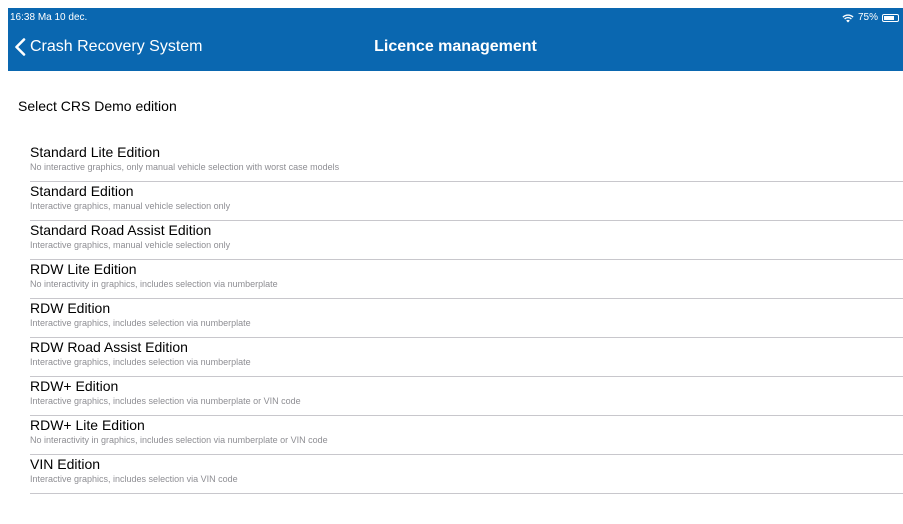  I want to click on battery-fill, so click(889, 18).